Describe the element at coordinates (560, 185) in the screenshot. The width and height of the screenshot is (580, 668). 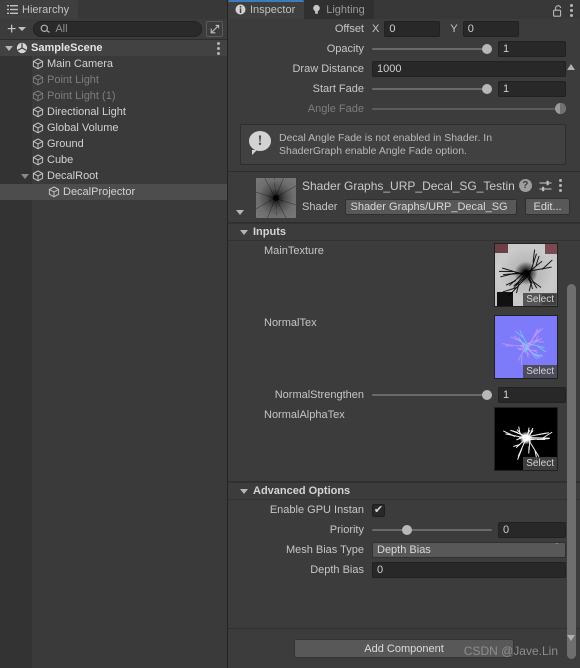
I see `material-menu-icon` at that location.